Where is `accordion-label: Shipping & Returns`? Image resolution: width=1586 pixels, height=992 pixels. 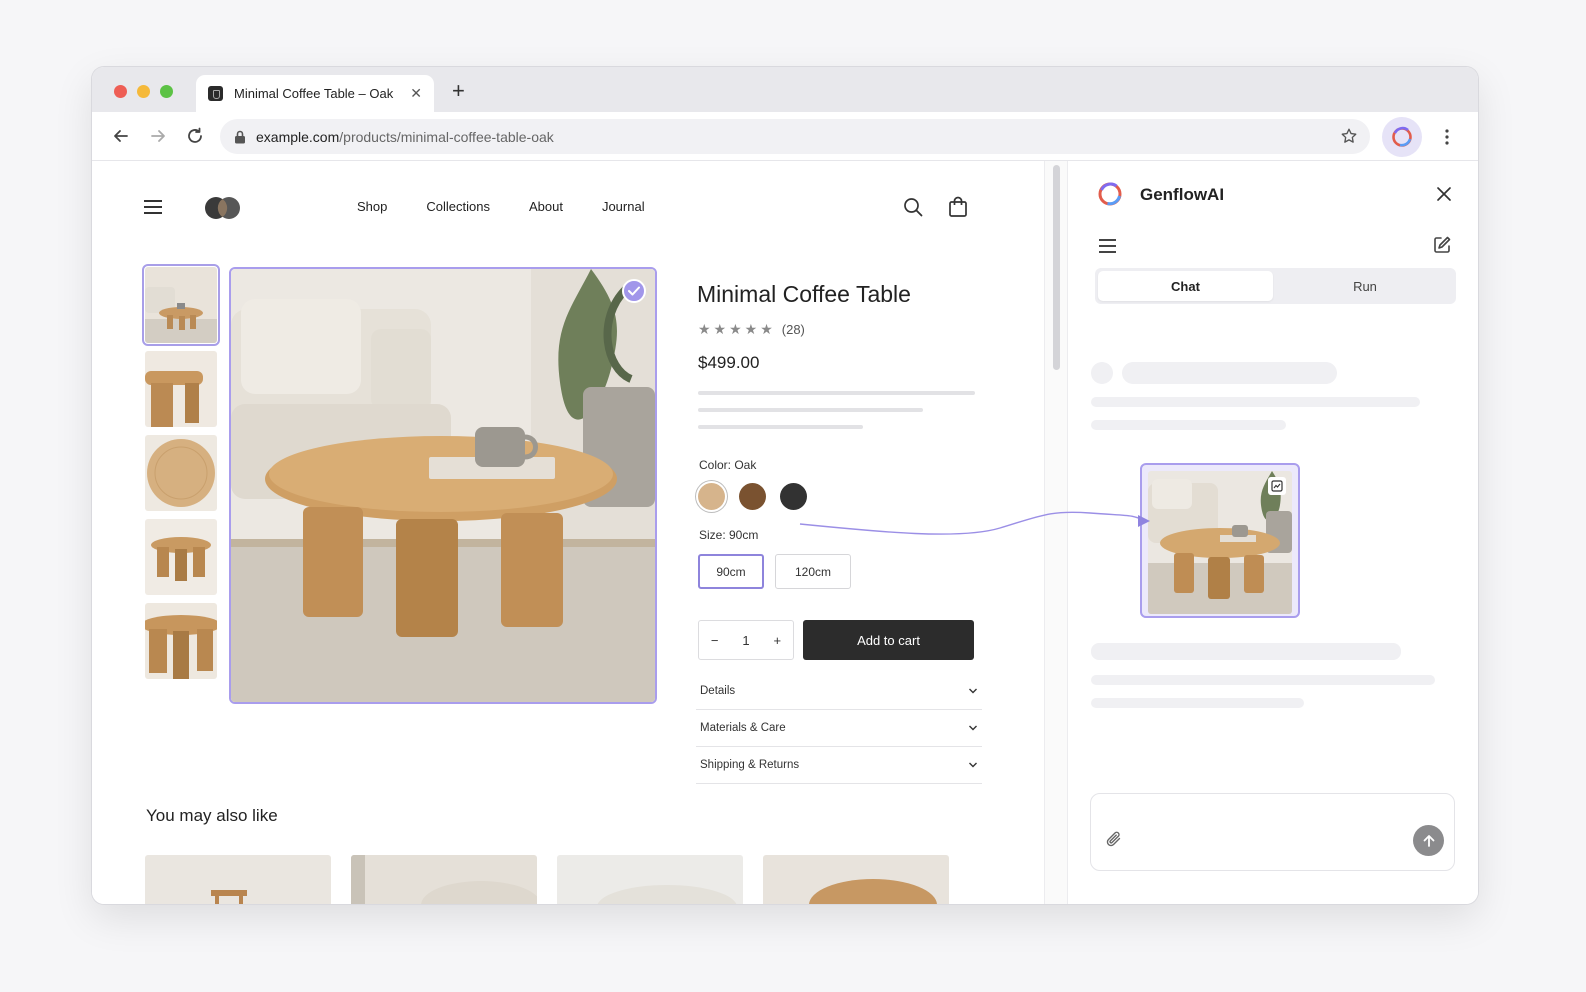
accordion-label: Shipping & Returns is located at coordinates (750, 765).